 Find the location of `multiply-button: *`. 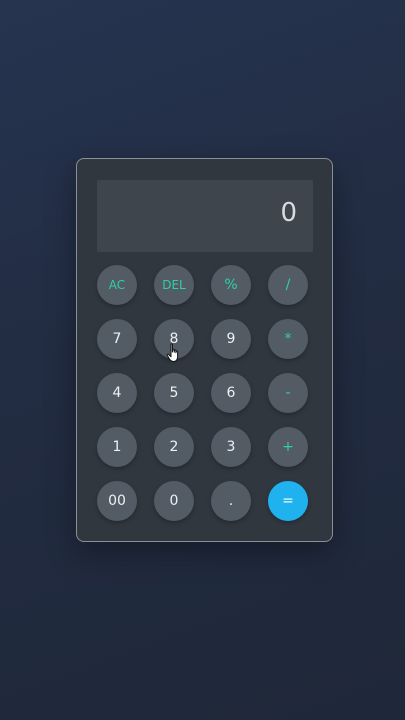

multiply-button: * is located at coordinates (288, 339).